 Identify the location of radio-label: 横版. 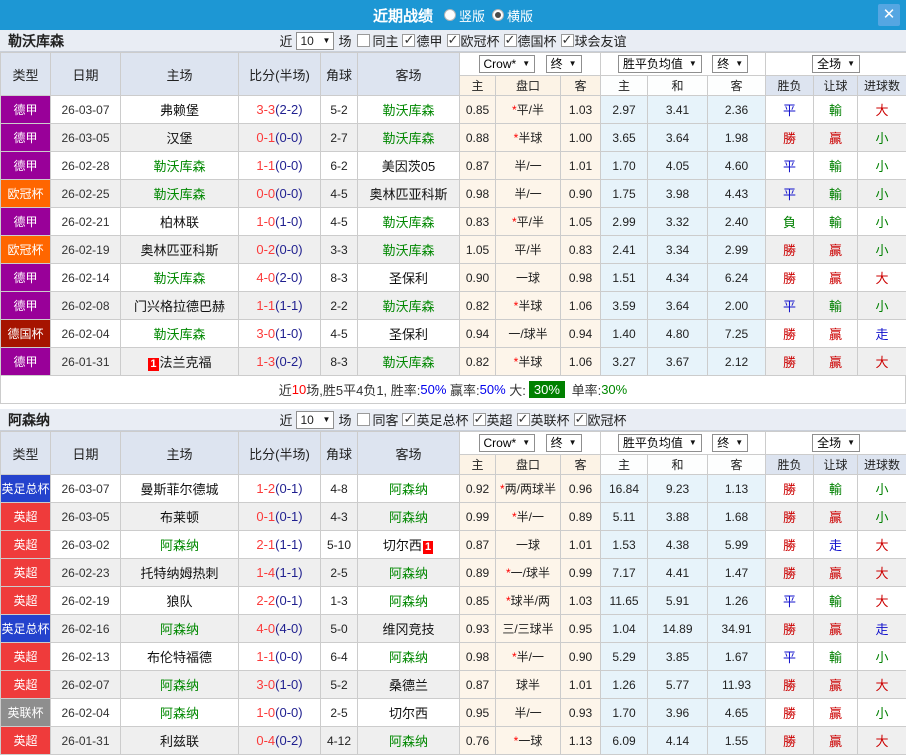
(520, 15).